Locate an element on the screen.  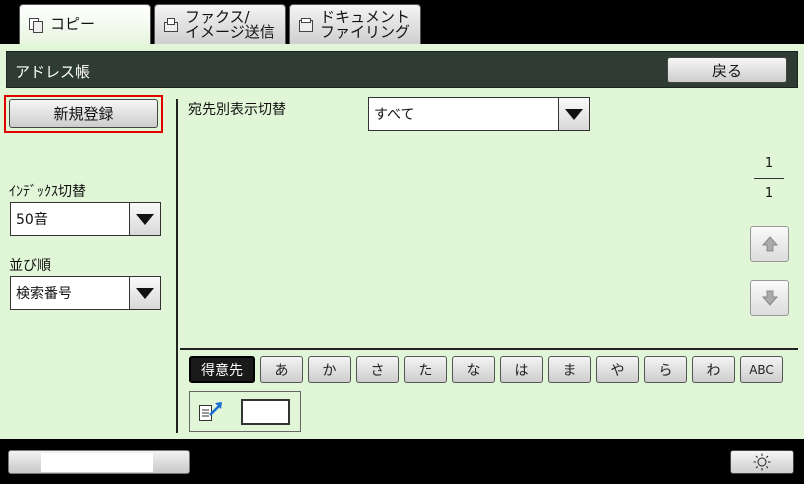
index-tab-na: な is located at coordinates (473, 369).